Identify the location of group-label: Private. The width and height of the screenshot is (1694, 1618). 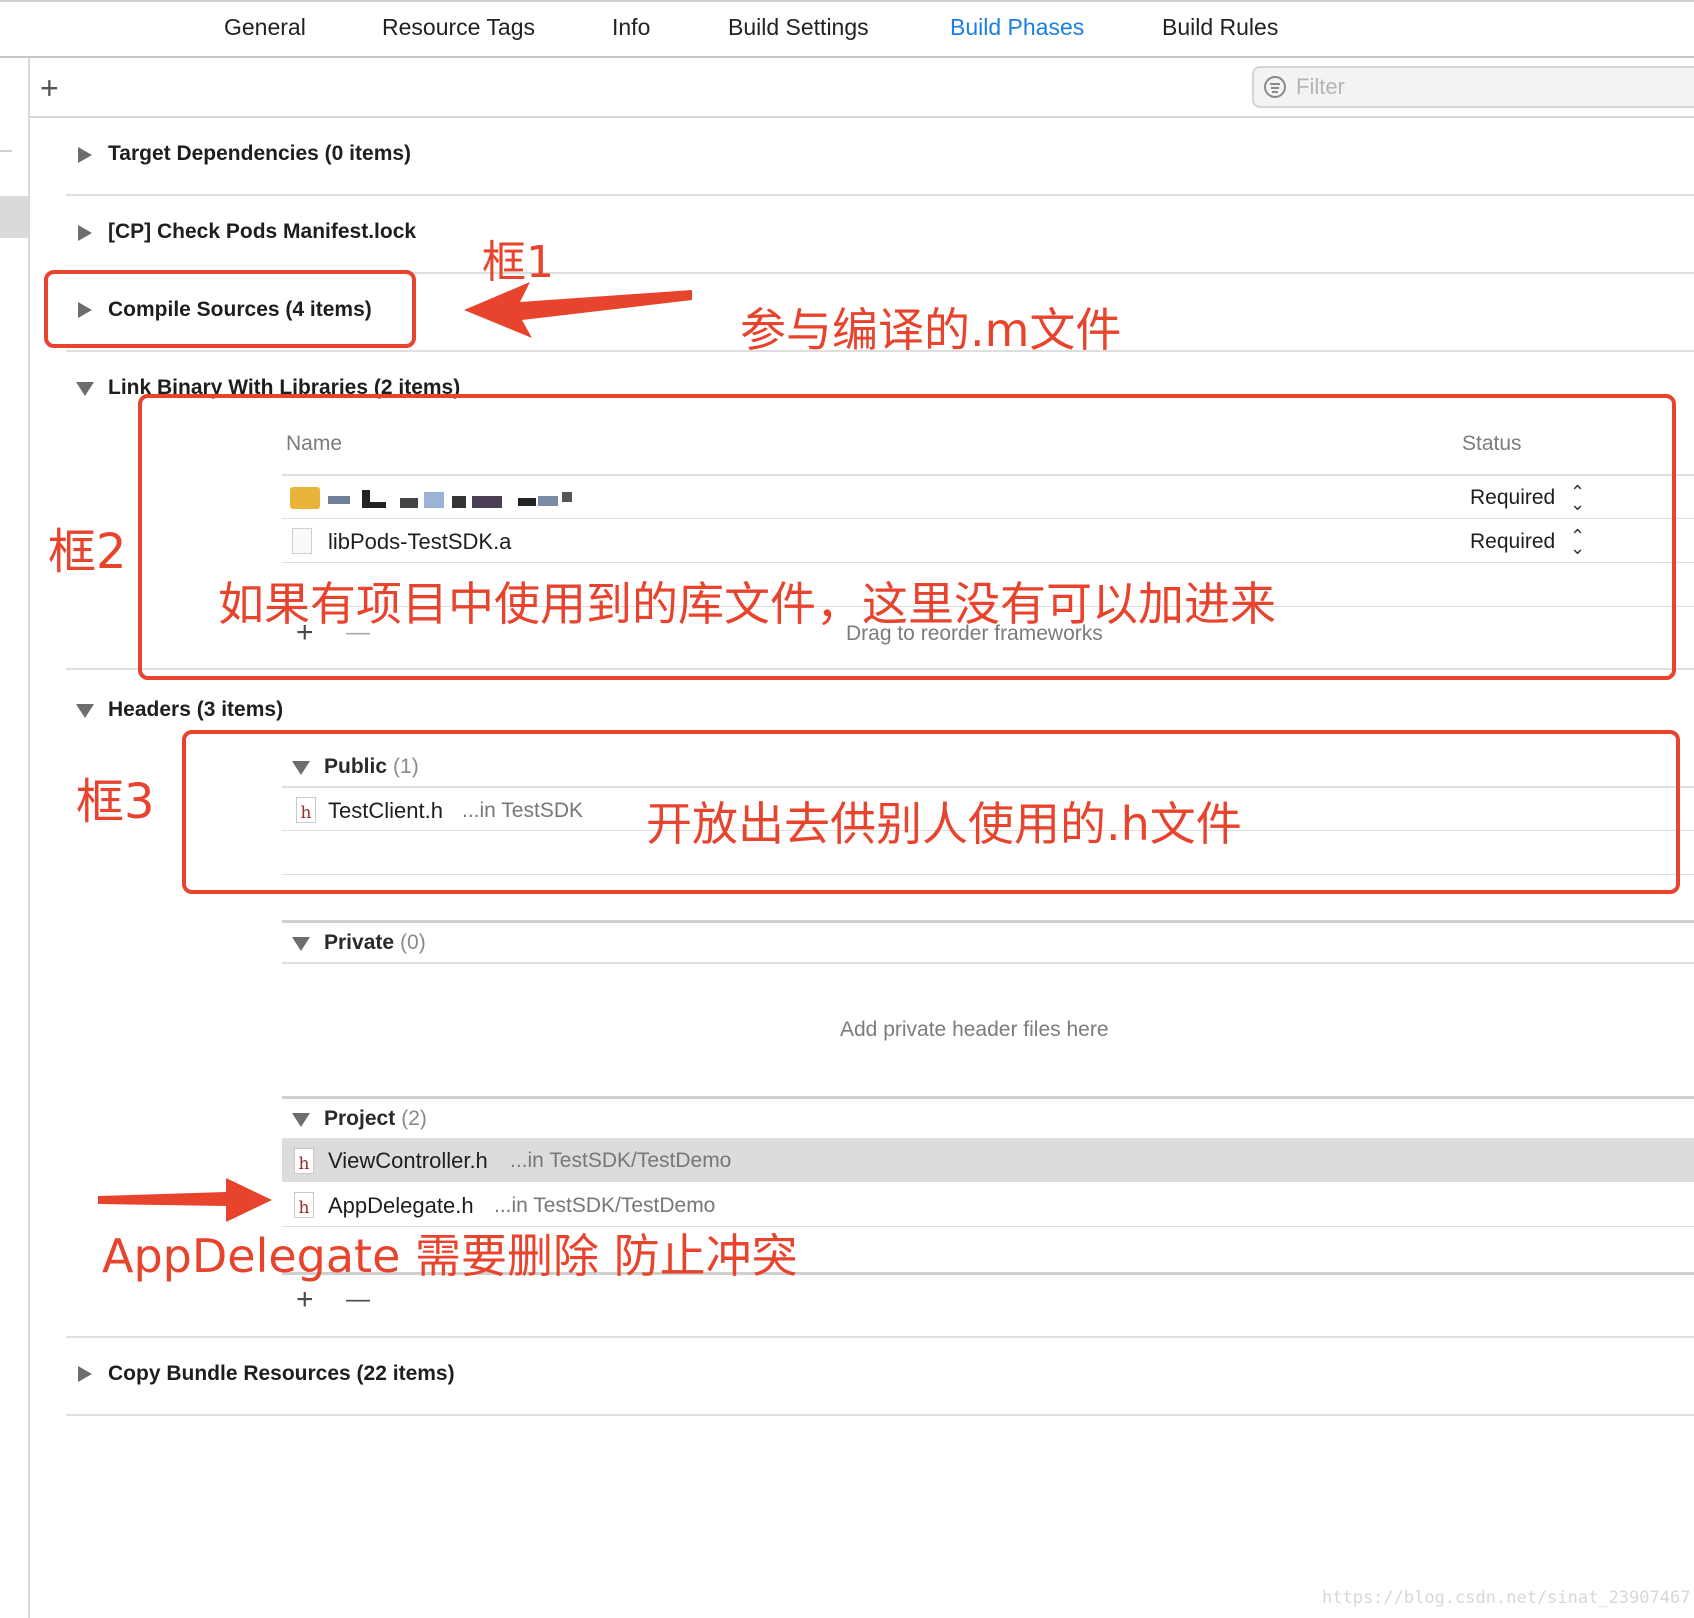
(359, 942).